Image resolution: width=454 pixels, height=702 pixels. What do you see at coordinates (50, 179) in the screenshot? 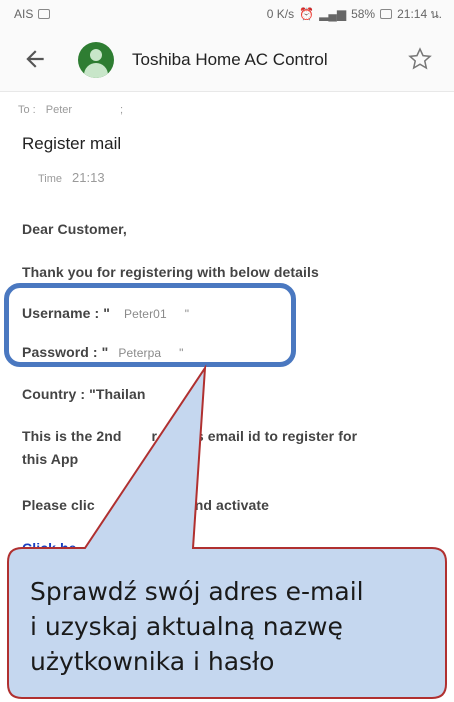
I see `time-label: Time` at bounding box center [50, 179].